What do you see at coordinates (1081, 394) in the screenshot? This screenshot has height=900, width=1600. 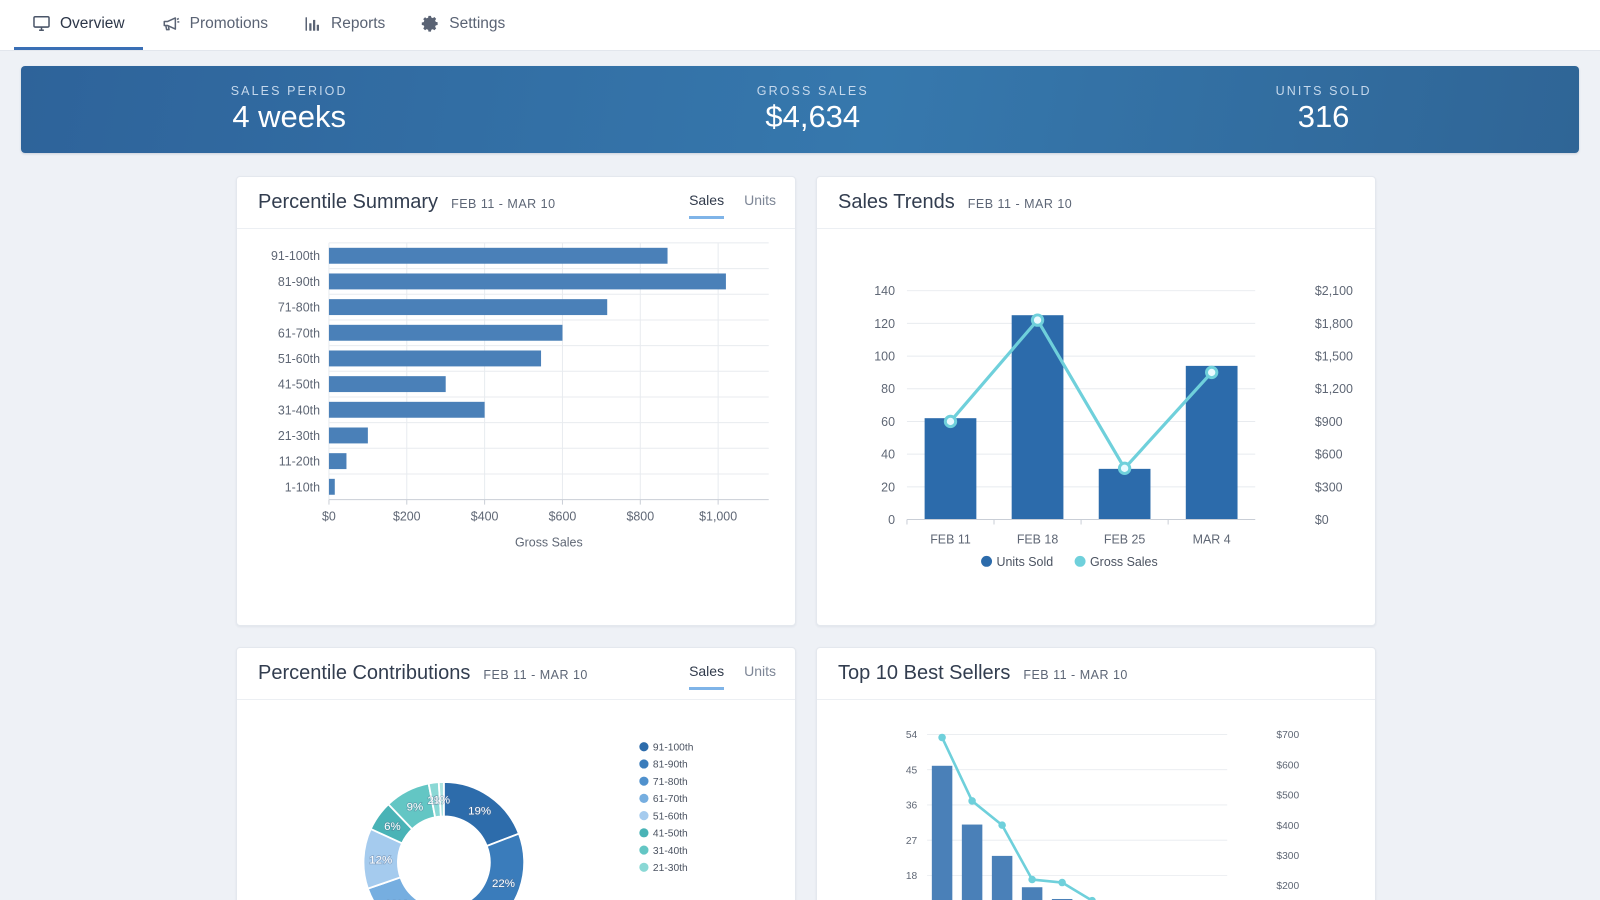 I see `trend-line` at bounding box center [1081, 394].